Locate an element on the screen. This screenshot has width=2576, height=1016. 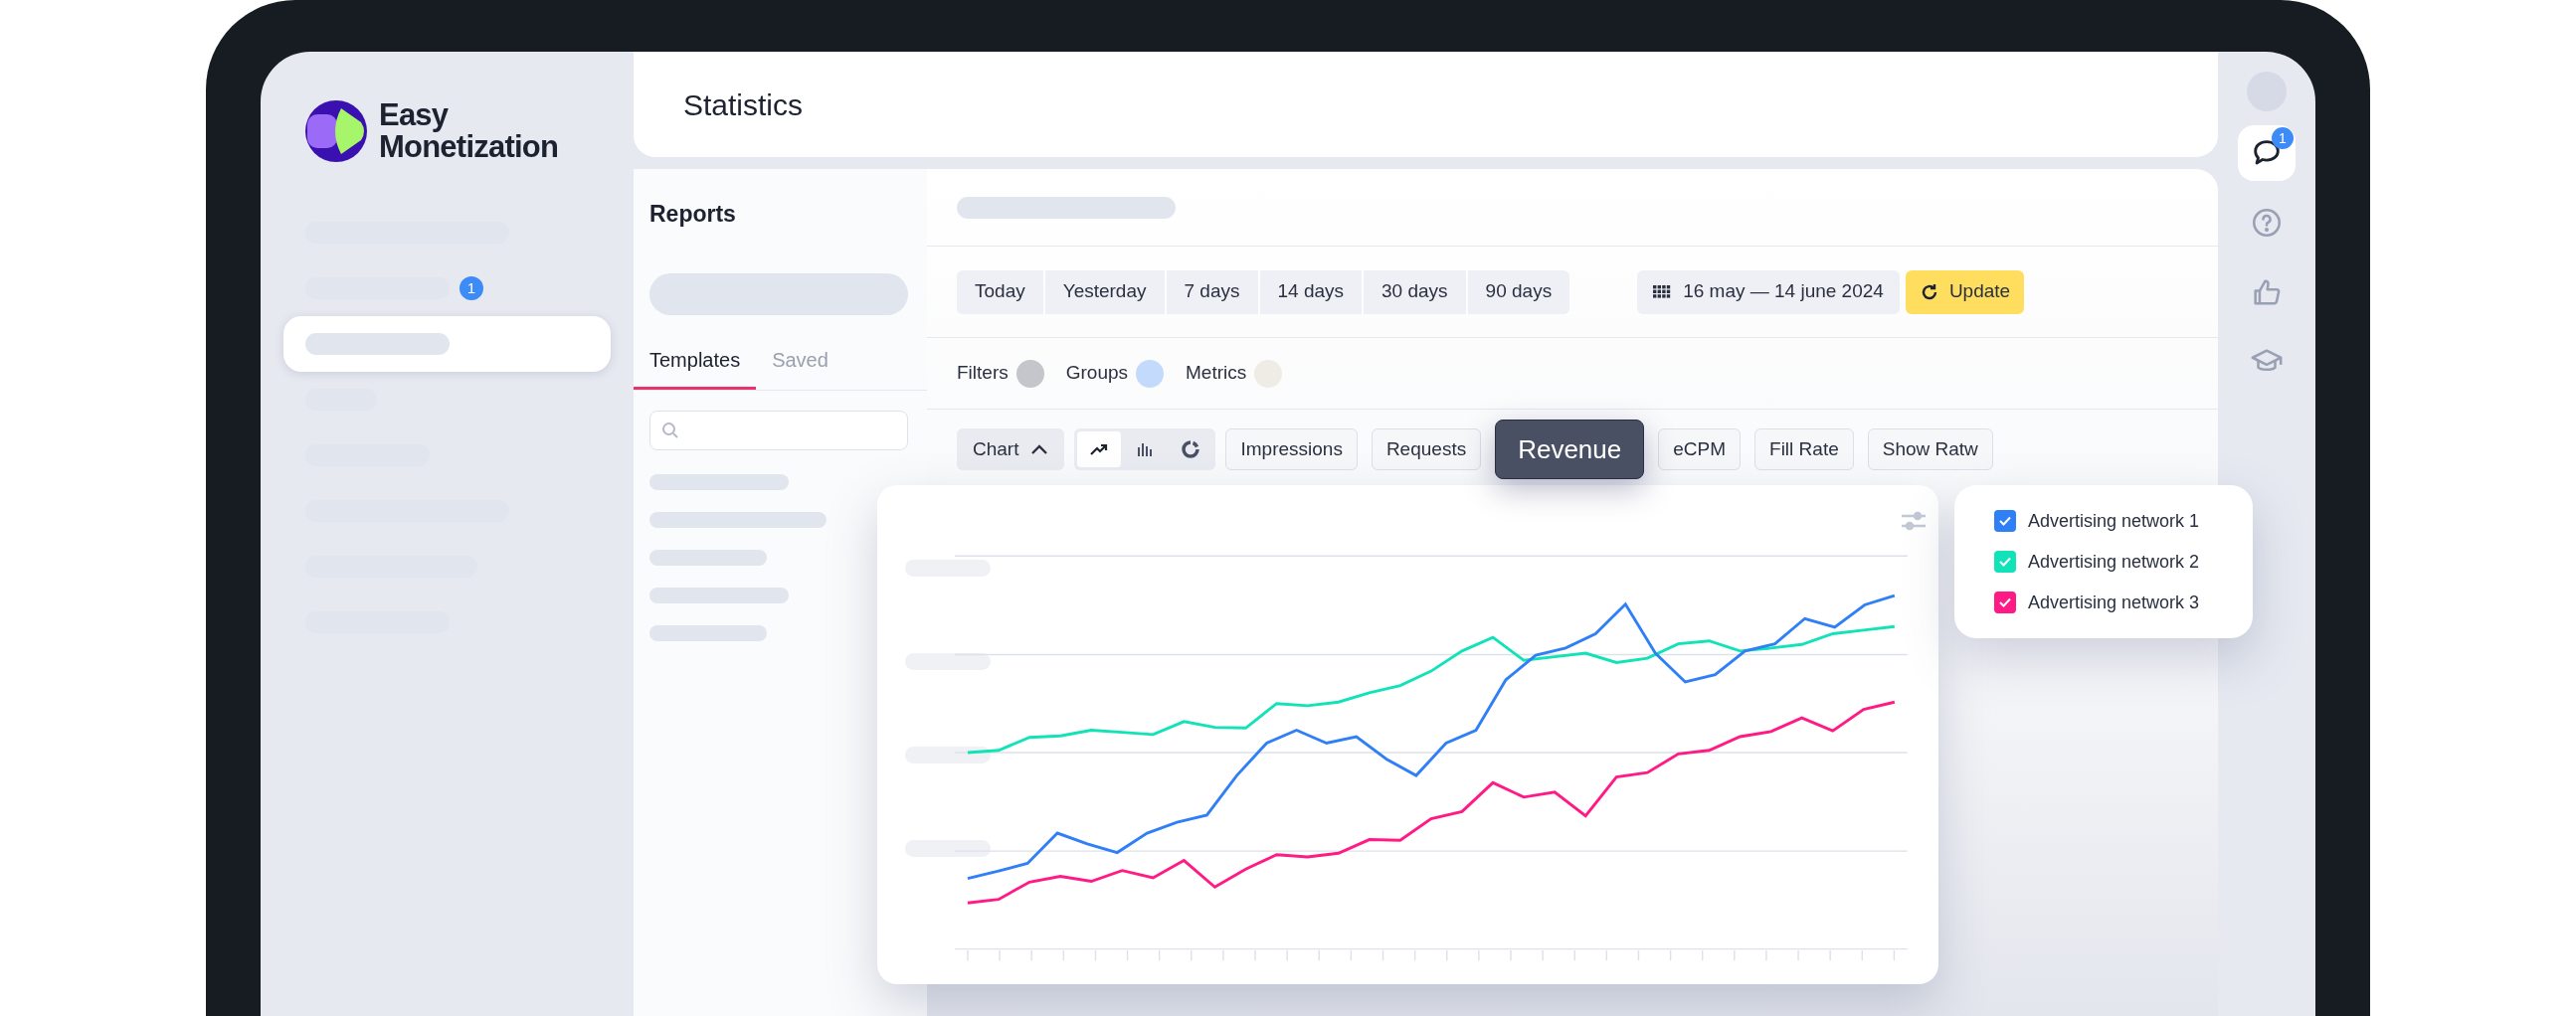
metric-button: Fill Rate is located at coordinates (1804, 449).